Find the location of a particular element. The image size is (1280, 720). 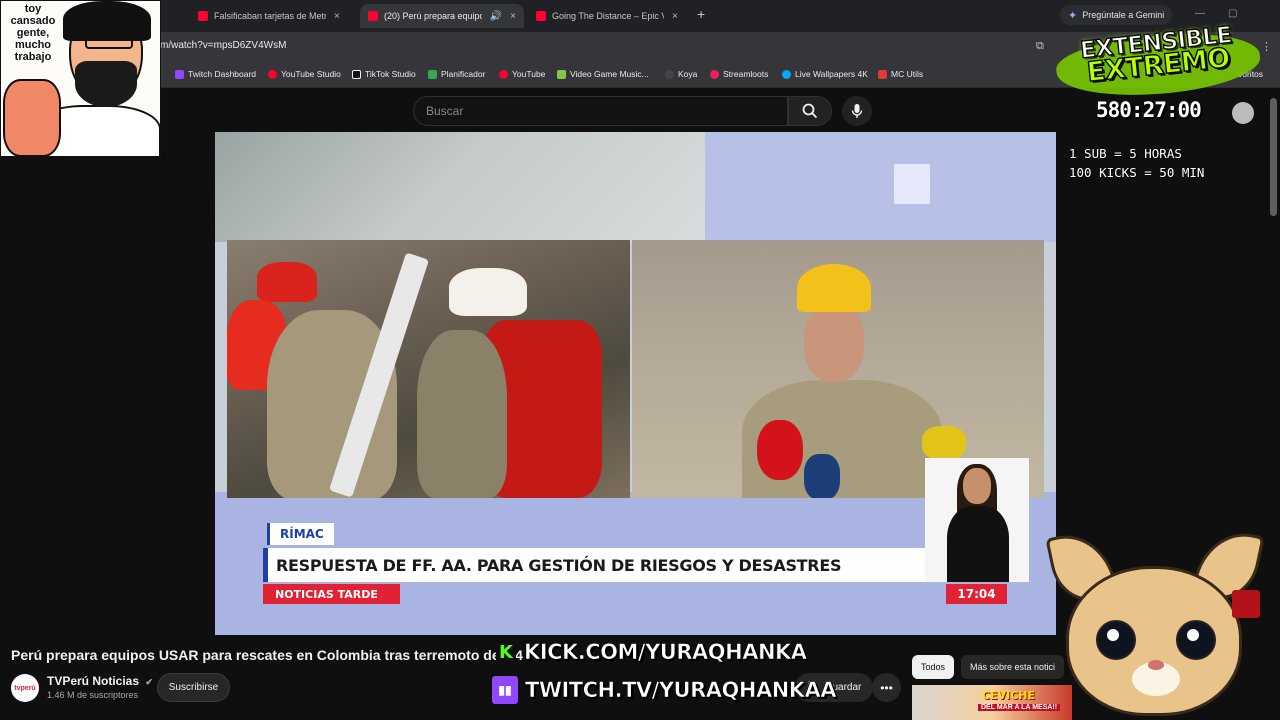

voice-search-button is located at coordinates (857, 111).